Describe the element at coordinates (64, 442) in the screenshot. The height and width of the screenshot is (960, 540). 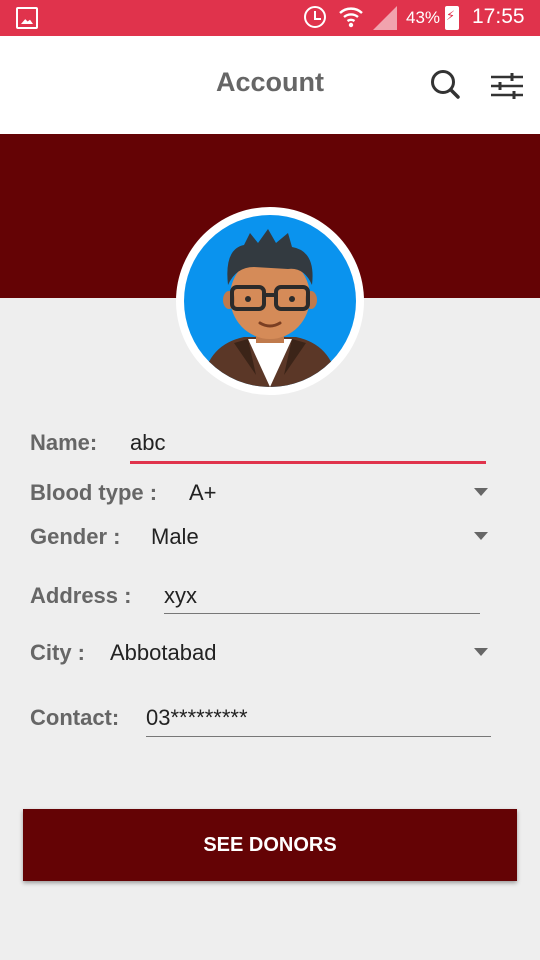
I see `name-label: Name:` at that location.